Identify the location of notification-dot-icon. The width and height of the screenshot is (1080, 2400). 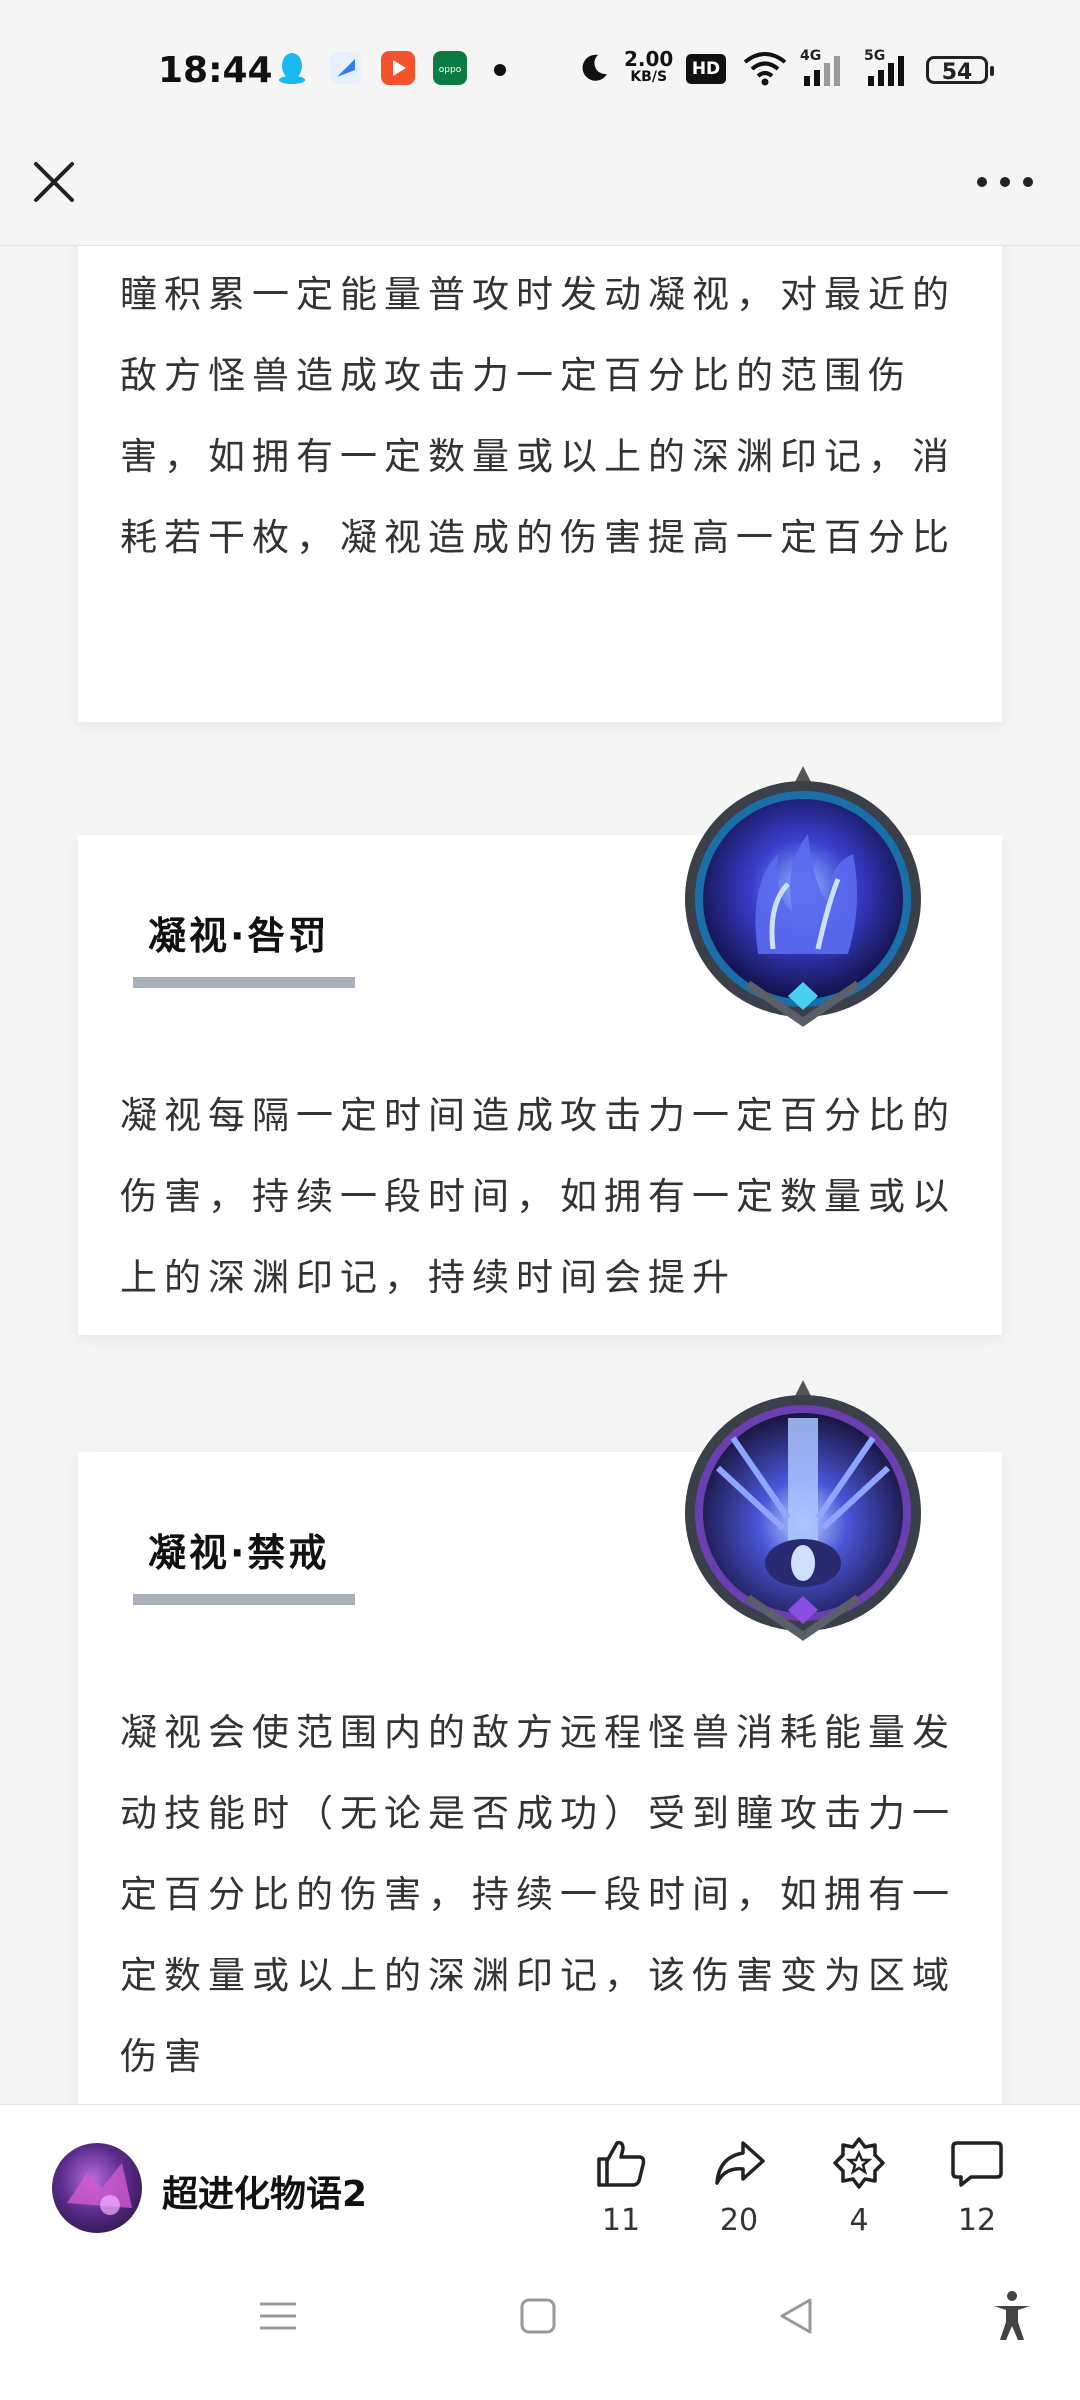
(500, 70).